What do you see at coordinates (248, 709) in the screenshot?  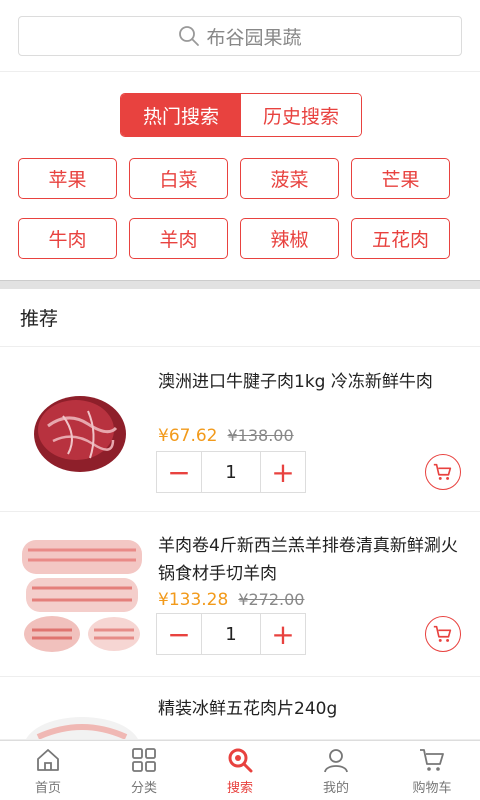 I see `product-name: 精装冰鲜五花肉片240g` at bounding box center [248, 709].